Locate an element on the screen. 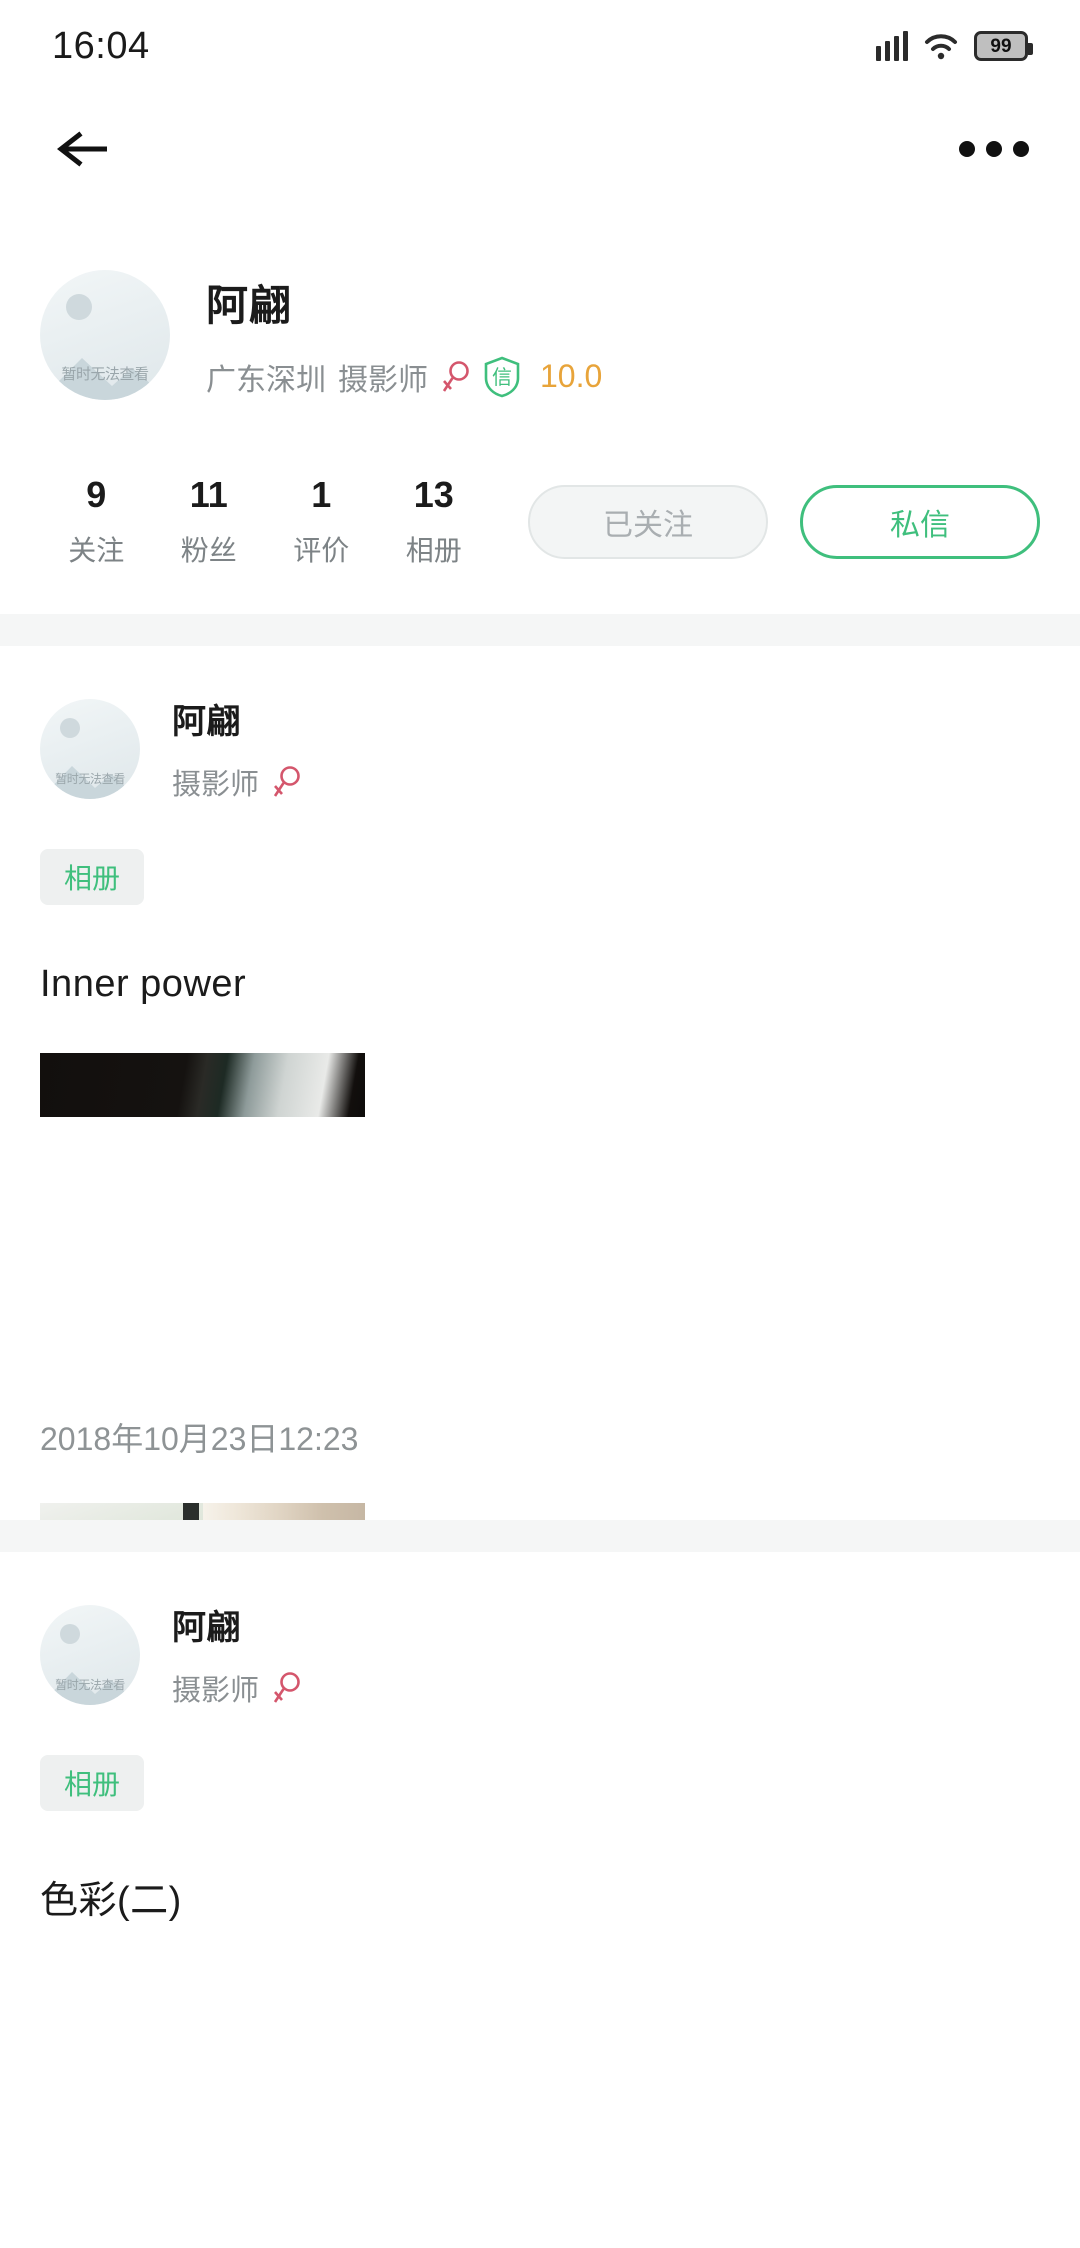 This screenshot has height=2248, width=1080. stat-following: 9 关注 is located at coordinates (96, 522).